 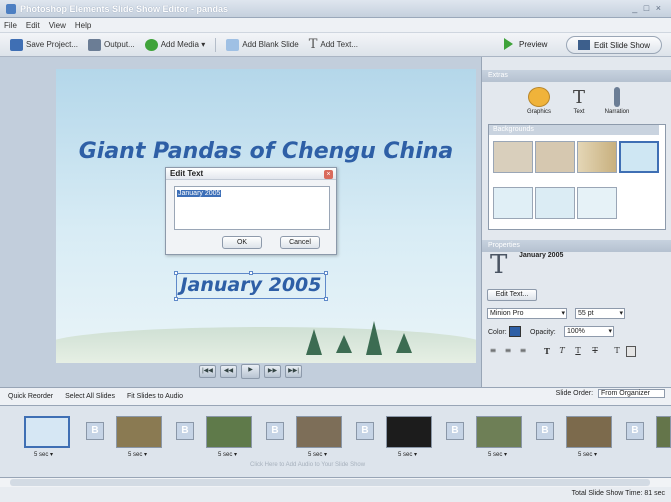 What do you see at coordinates (83, 25) in the screenshot?
I see `menu-help: Help` at bounding box center [83, 25].